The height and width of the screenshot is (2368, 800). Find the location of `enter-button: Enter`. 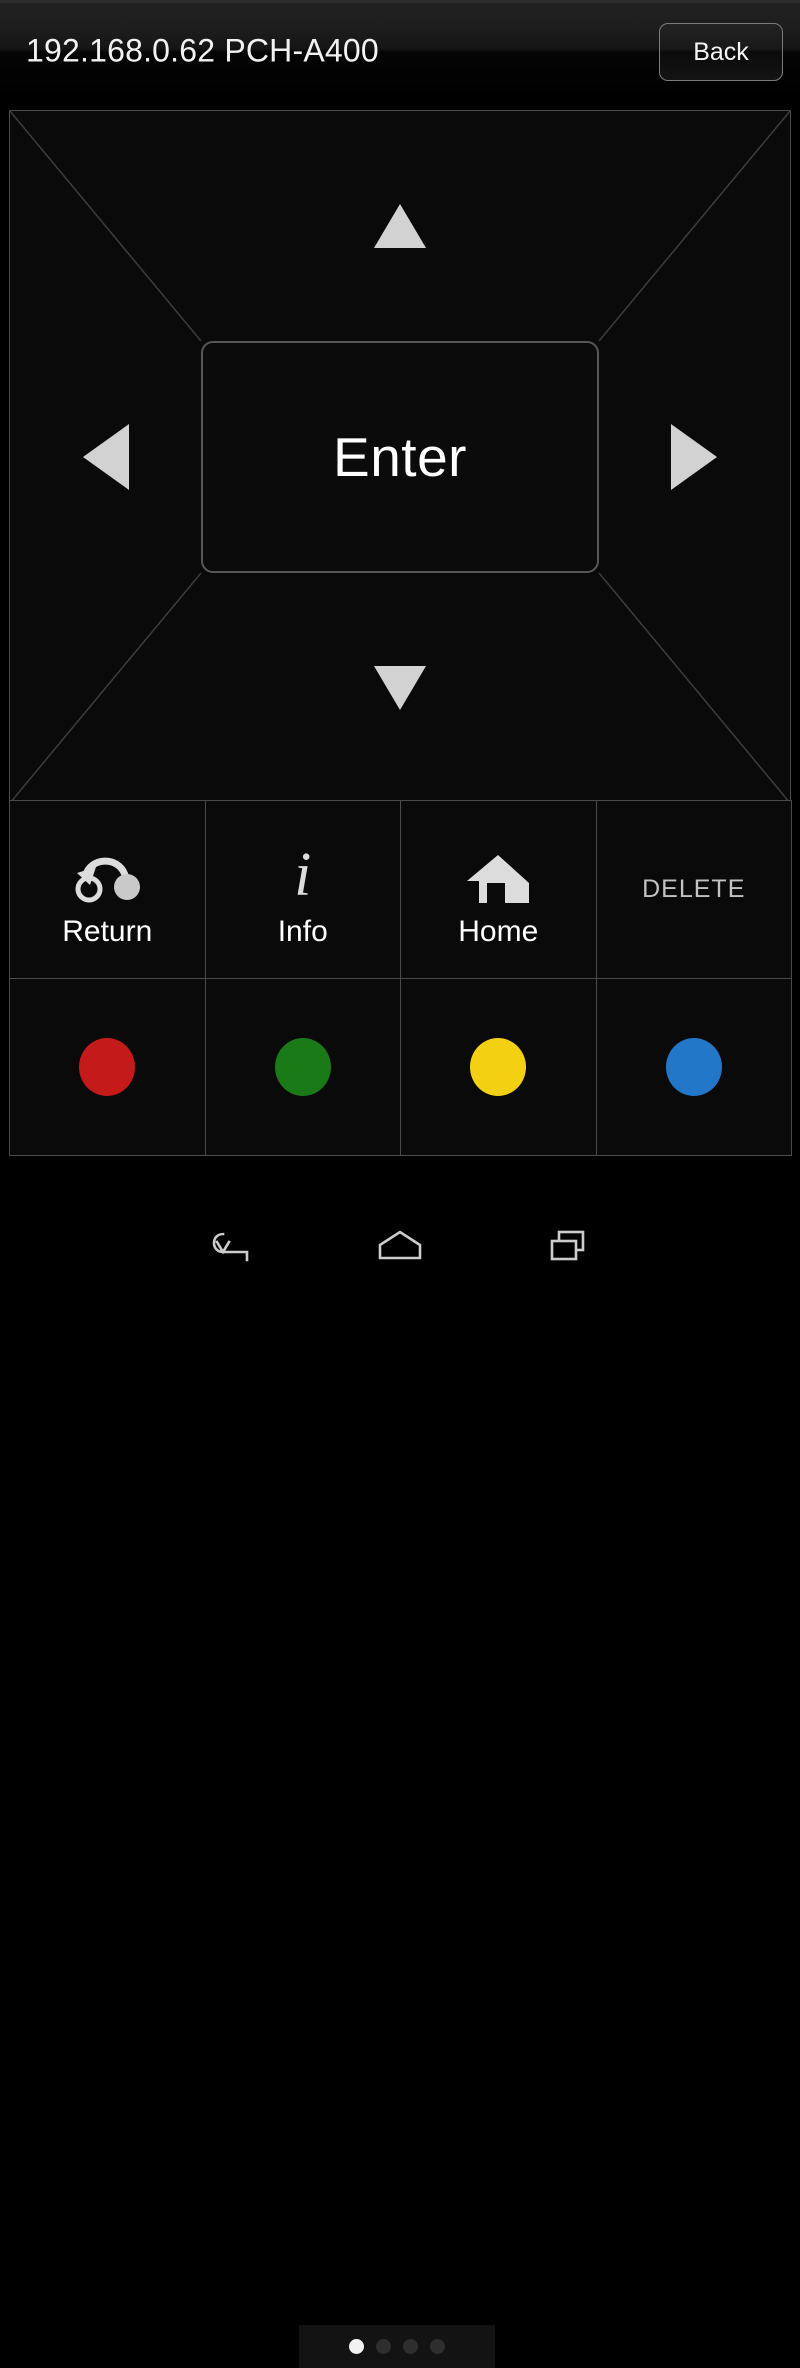

enter-button: Enter is located at coordinates (400, 457).